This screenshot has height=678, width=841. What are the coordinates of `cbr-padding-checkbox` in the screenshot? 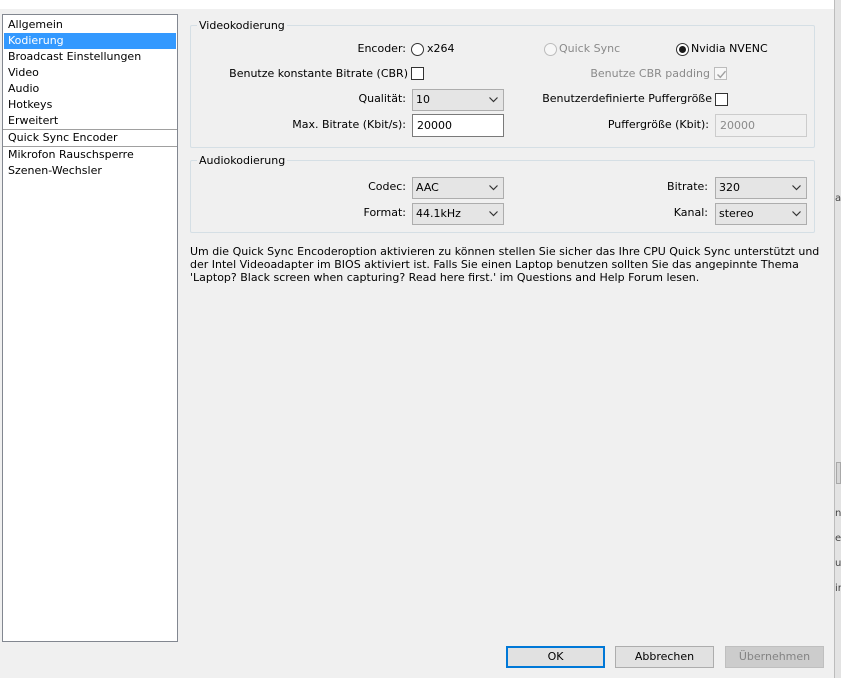 It's located at (720, 73).